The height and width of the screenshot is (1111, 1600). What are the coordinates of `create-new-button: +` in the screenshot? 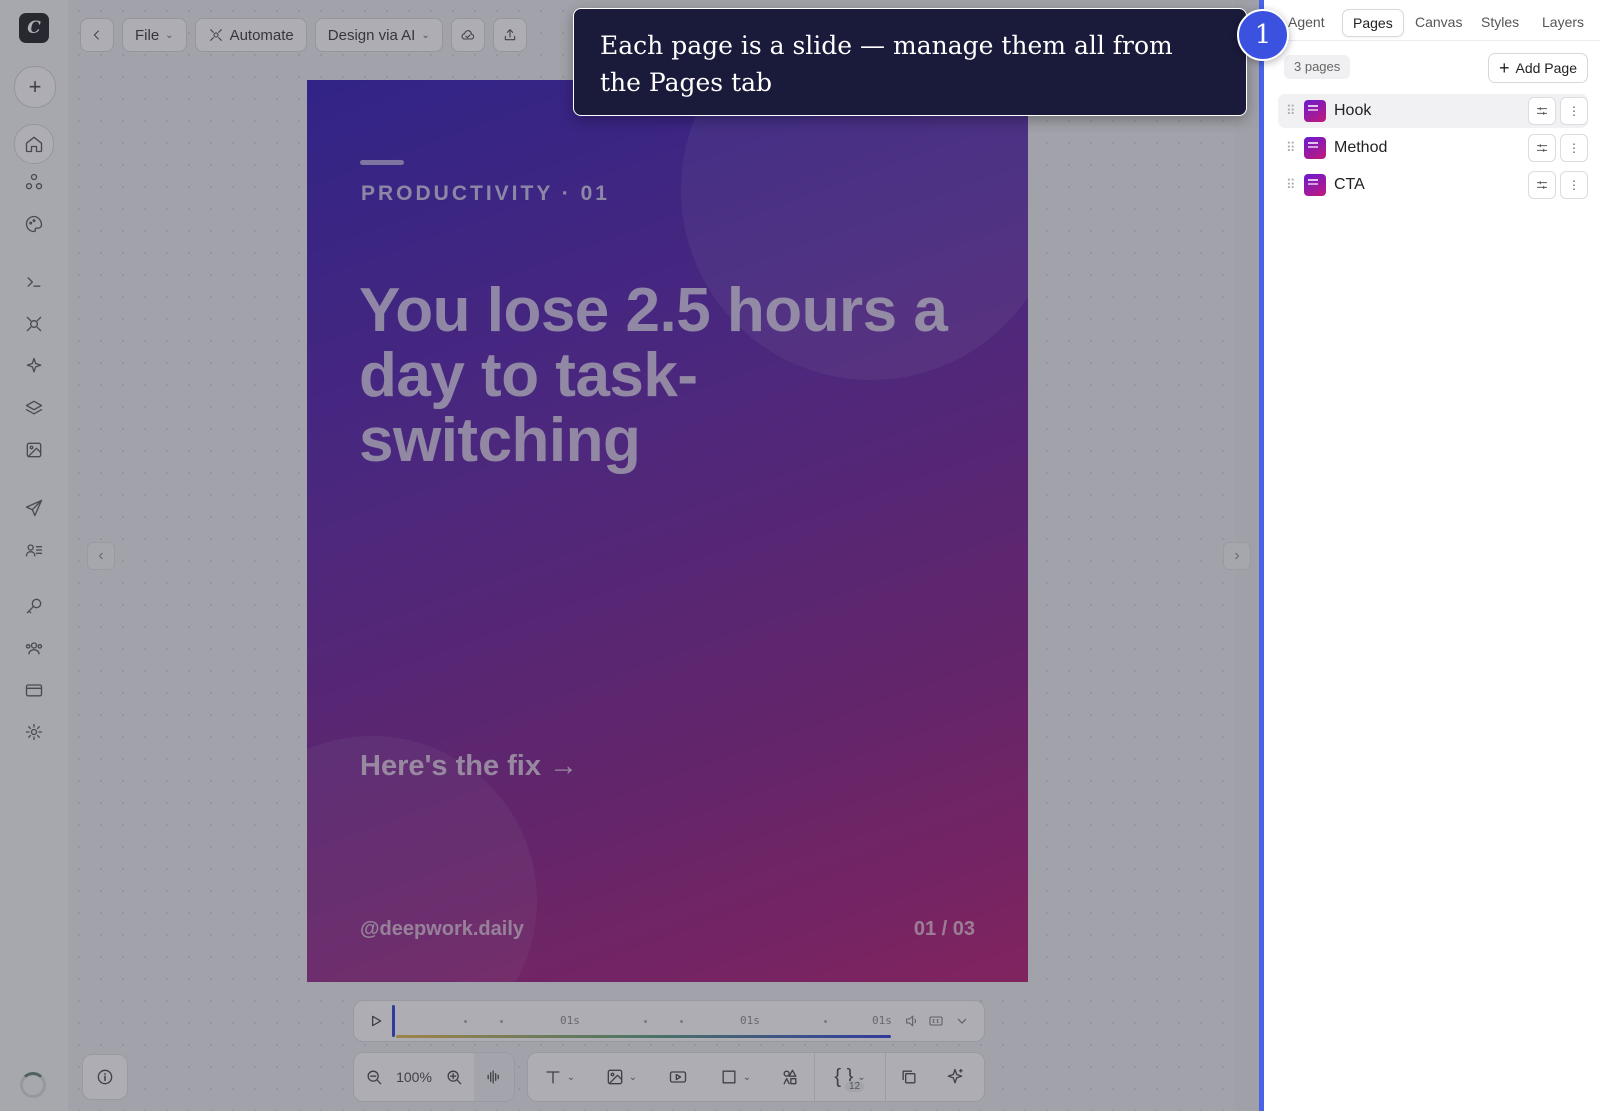 It's located at (35, 87).